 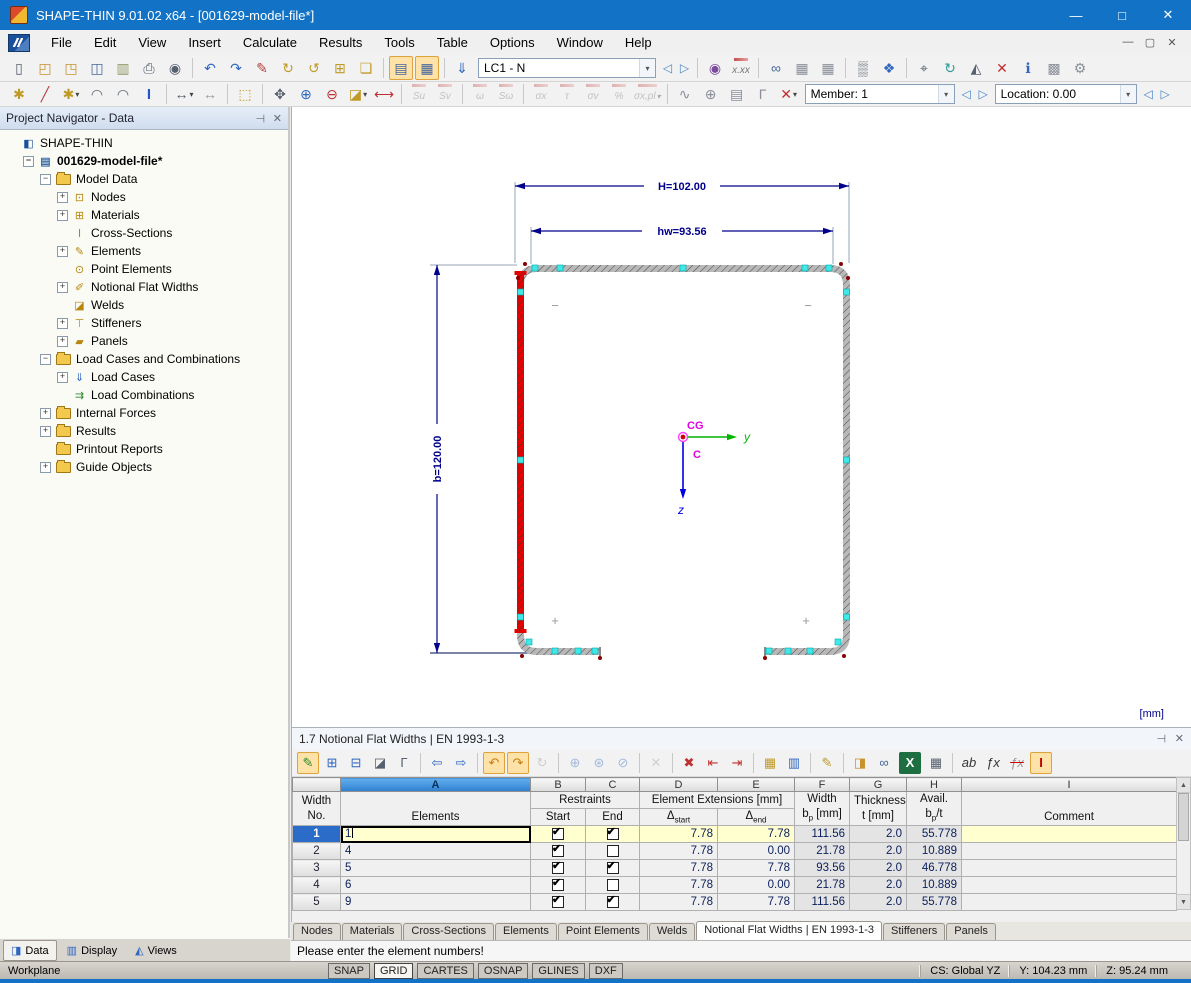 What do you see at coordinates (1128, 42) in the screenshot?
I see `mdi-minimize-button: —` at bounding box center [1128, 42].